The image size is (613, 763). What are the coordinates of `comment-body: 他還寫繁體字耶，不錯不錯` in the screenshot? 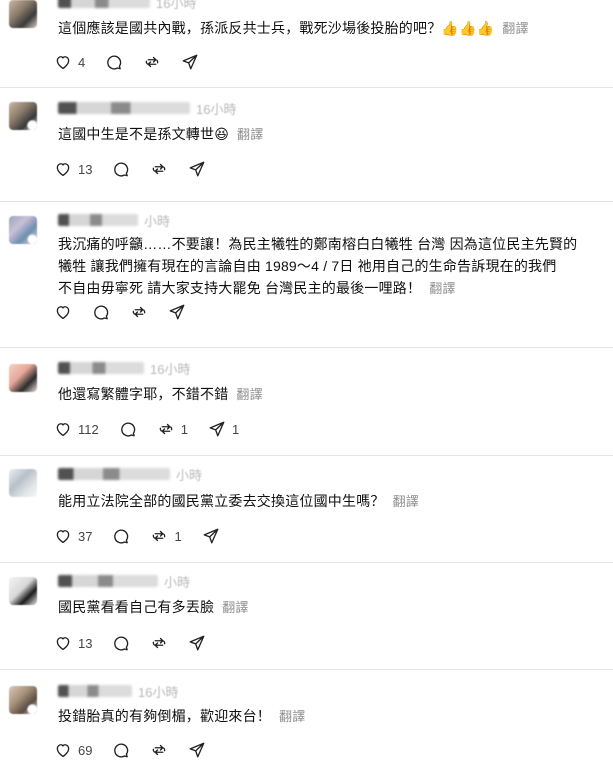 It's located at (143, 394).